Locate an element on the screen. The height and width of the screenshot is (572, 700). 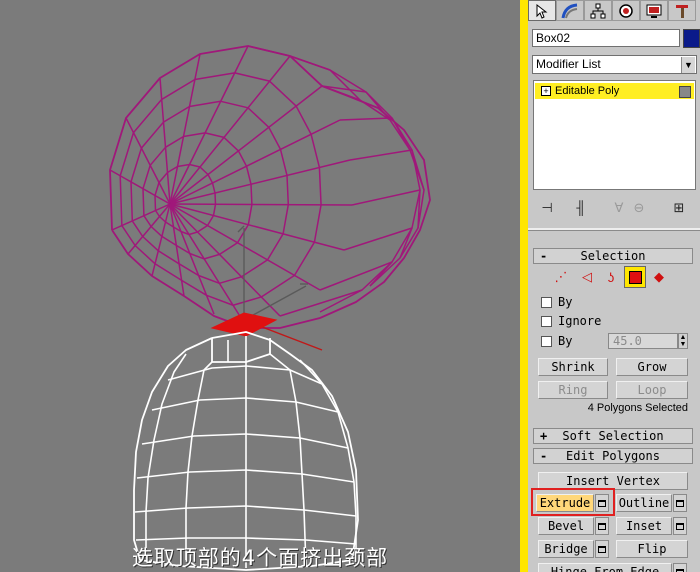
polygon-icon is located at coordinates (635, 277).